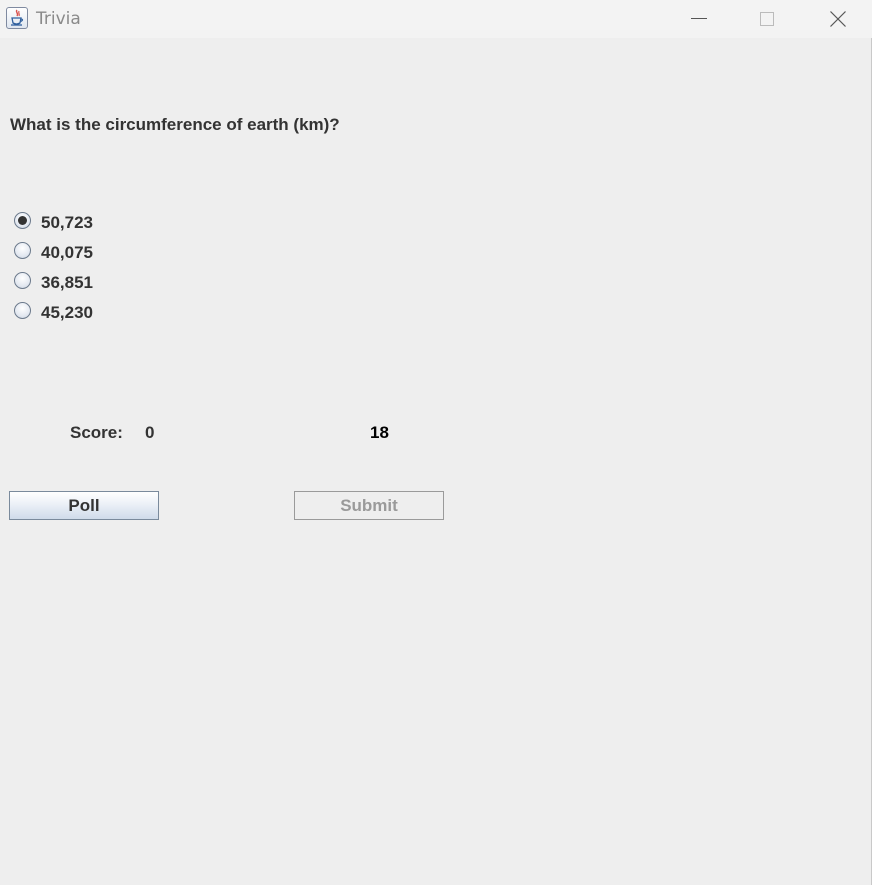 The width and height of the screenshot is (876, 885). What do you see at coordinates (379, 432) in the screenshot?
I see `timer-countdown: 18` at bounding box center [379, 432].